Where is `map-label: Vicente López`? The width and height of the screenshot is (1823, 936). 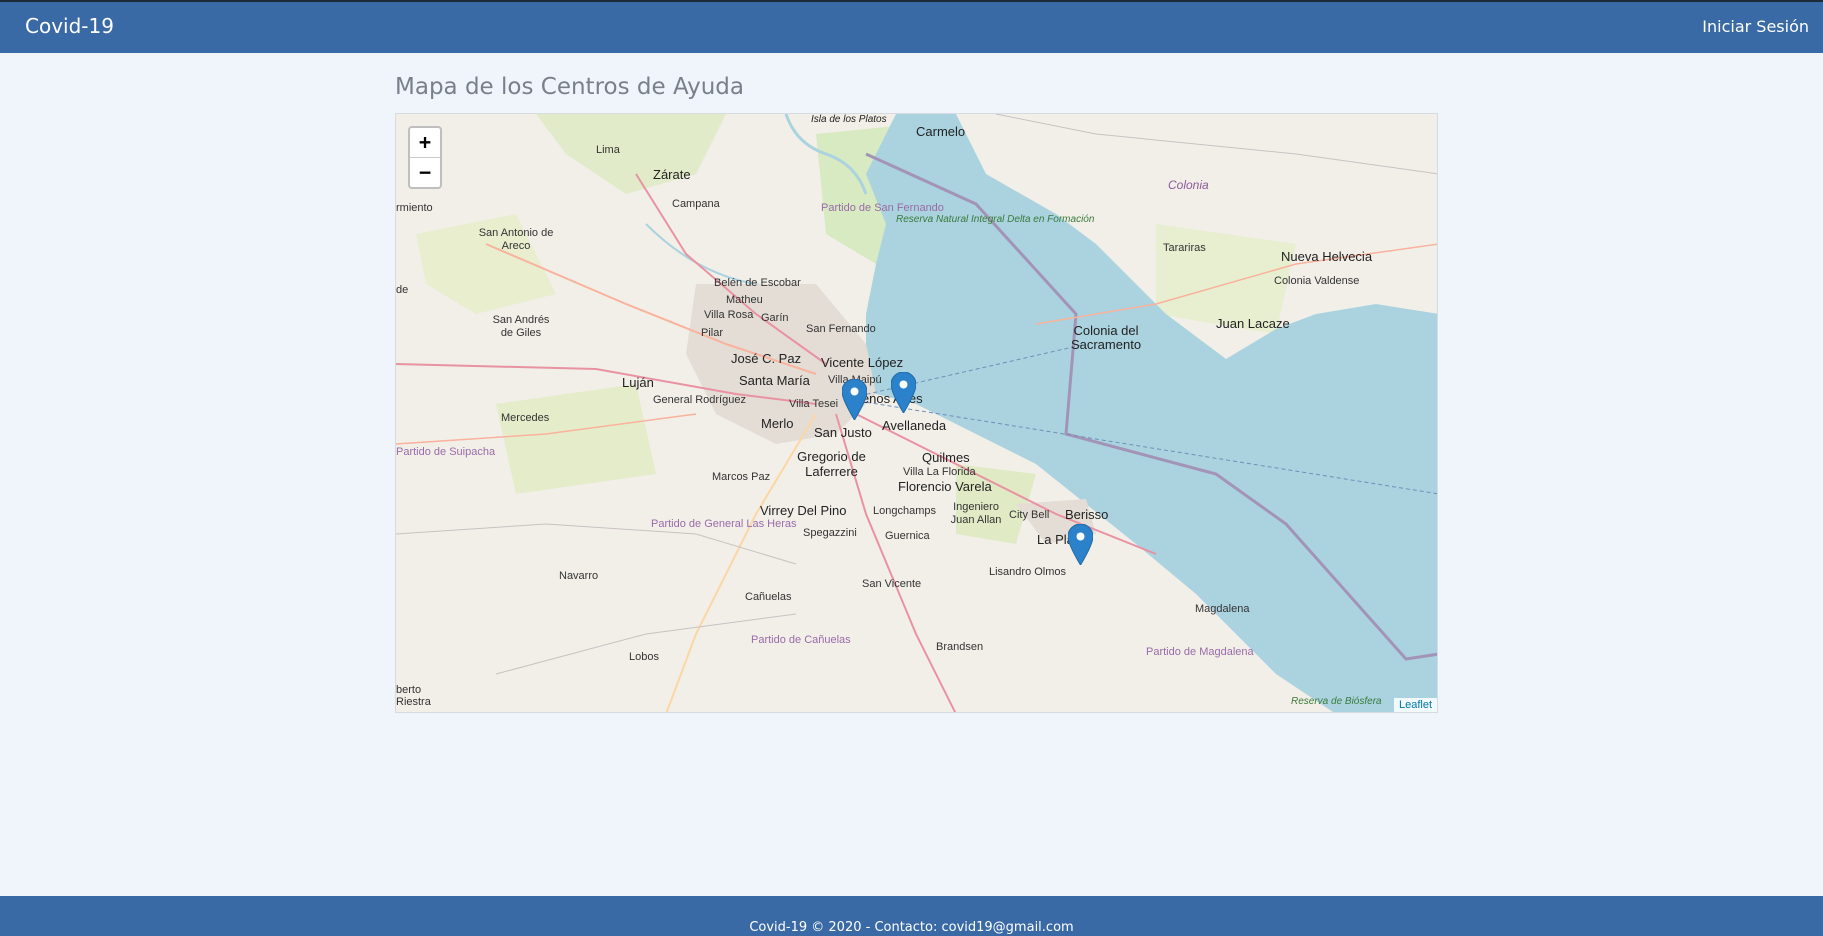 map-label: Vicente López is located at coordinates (862, 362).